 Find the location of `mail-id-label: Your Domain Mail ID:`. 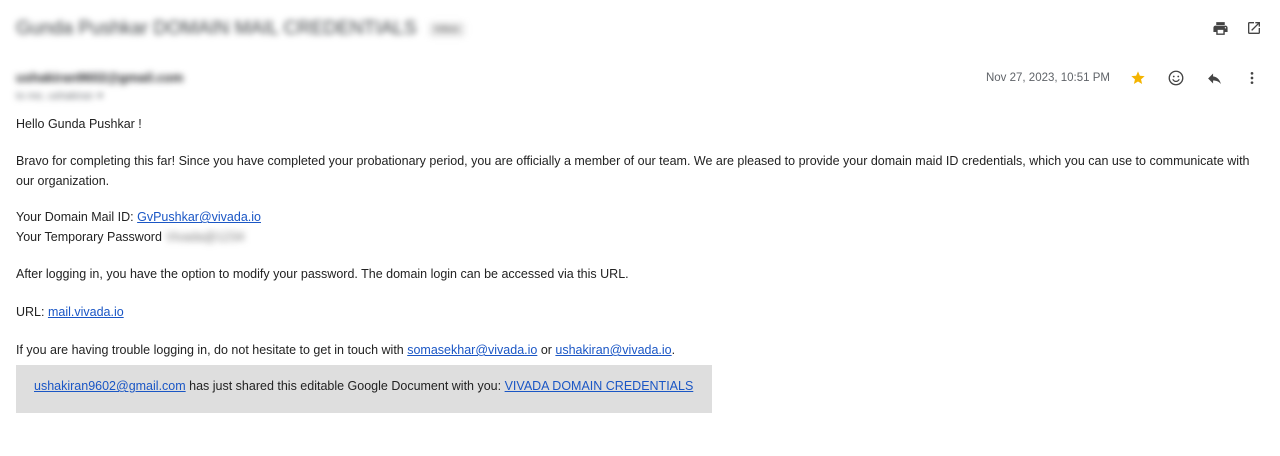

mail-id-label: Your Domain Mail ID: is located at coordinates (77, 217).